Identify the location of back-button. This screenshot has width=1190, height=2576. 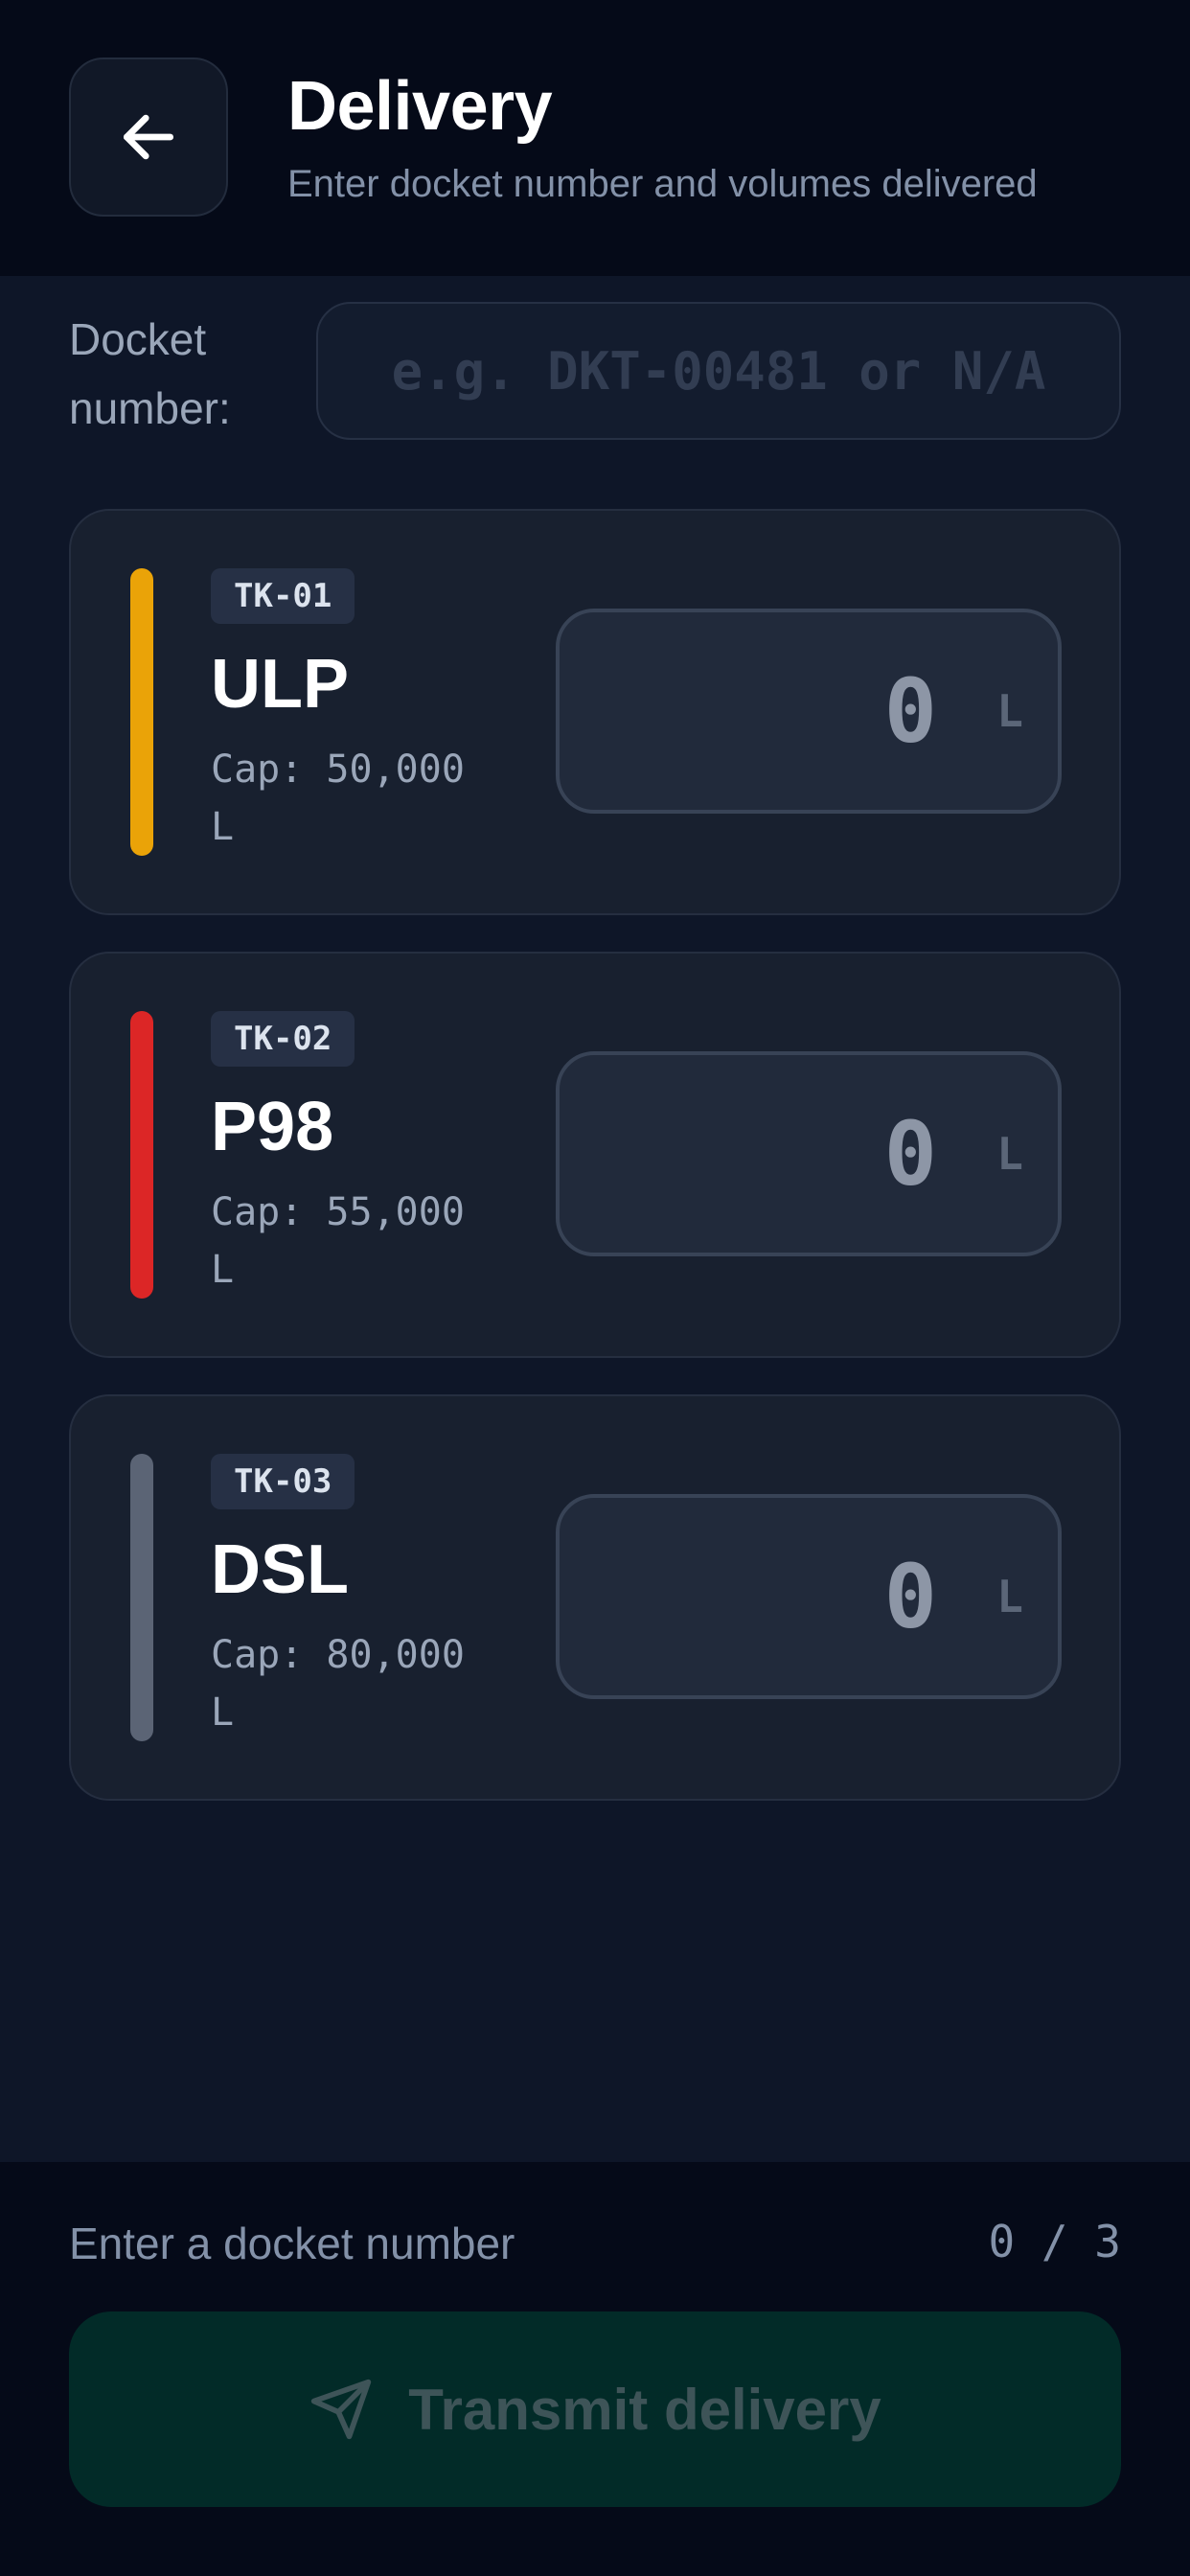
(148, 137).